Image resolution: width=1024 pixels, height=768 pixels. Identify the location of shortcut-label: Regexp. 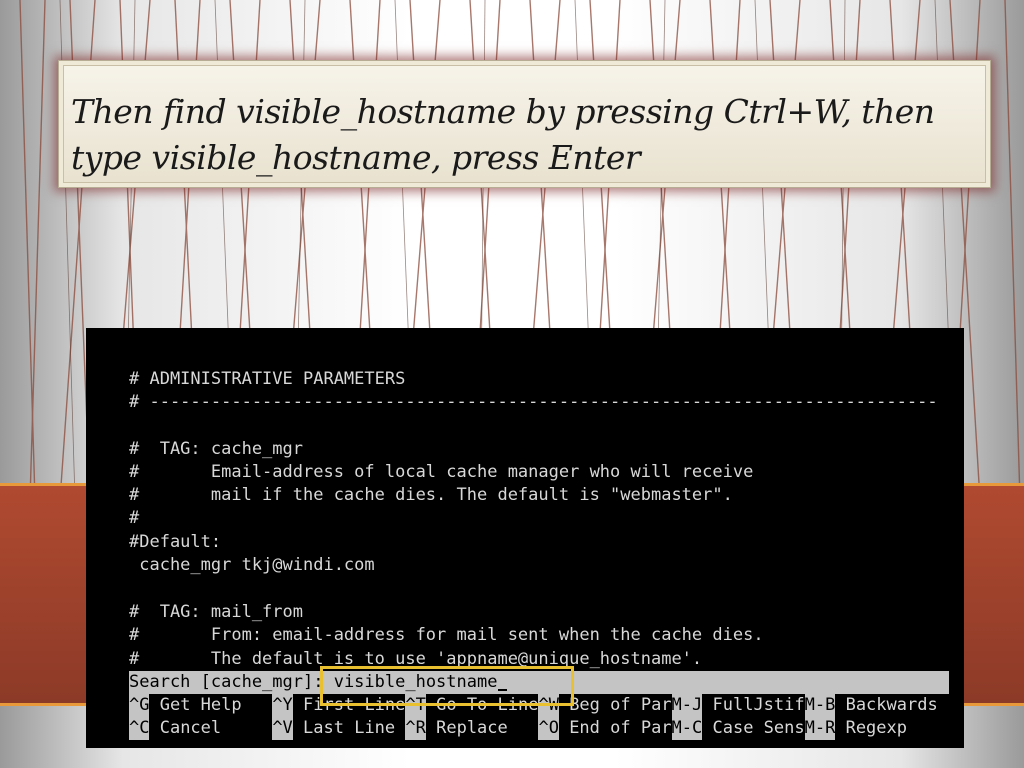
(871, 728).